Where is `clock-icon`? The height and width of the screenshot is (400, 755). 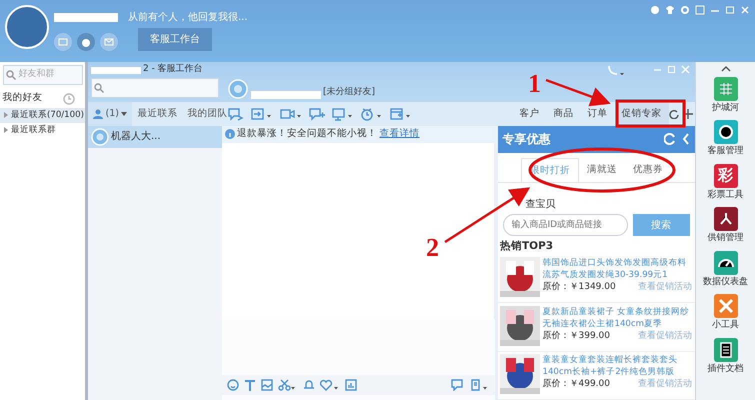 clock-icon is located at coordinates (69, 98).